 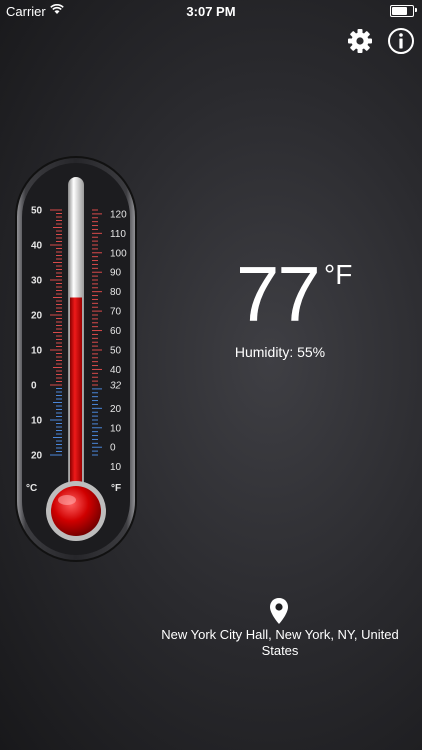 I want to click on fahrenheit-label: 90, so click(x=116, y=273).